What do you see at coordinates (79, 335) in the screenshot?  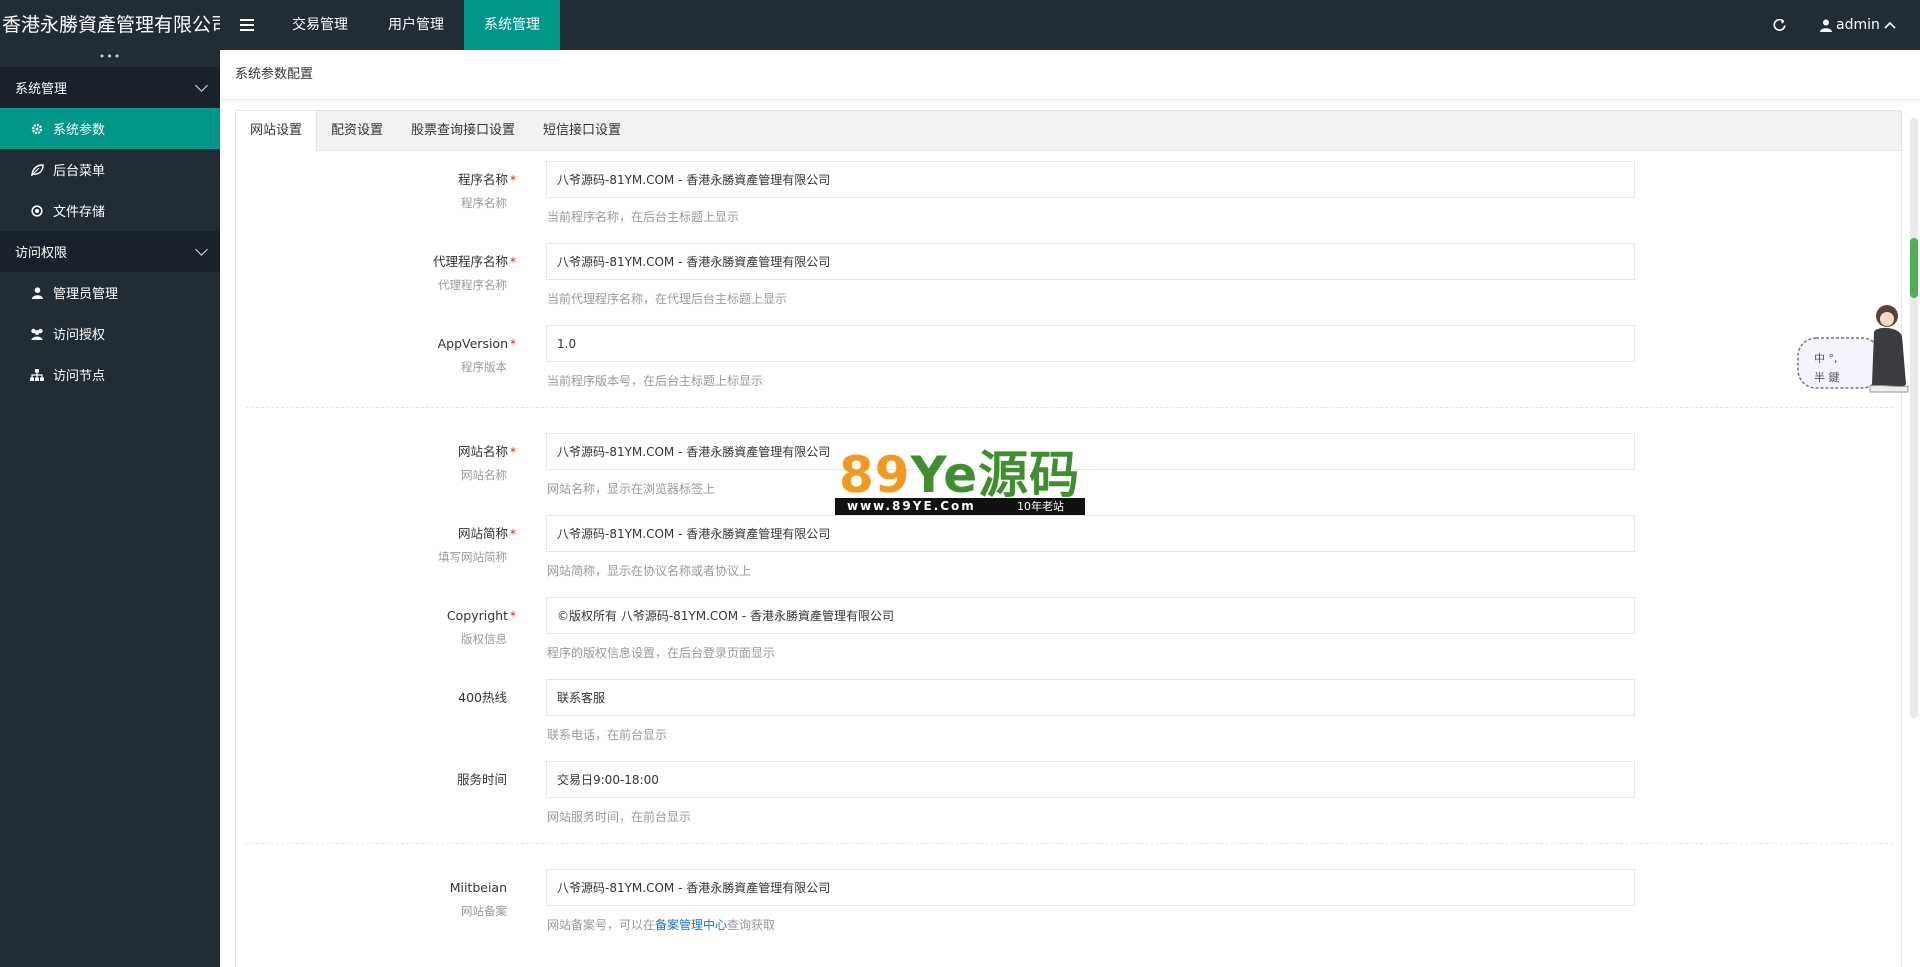 I see `sidebar-item-label: 访问授权` at bounding box center [79, 335].